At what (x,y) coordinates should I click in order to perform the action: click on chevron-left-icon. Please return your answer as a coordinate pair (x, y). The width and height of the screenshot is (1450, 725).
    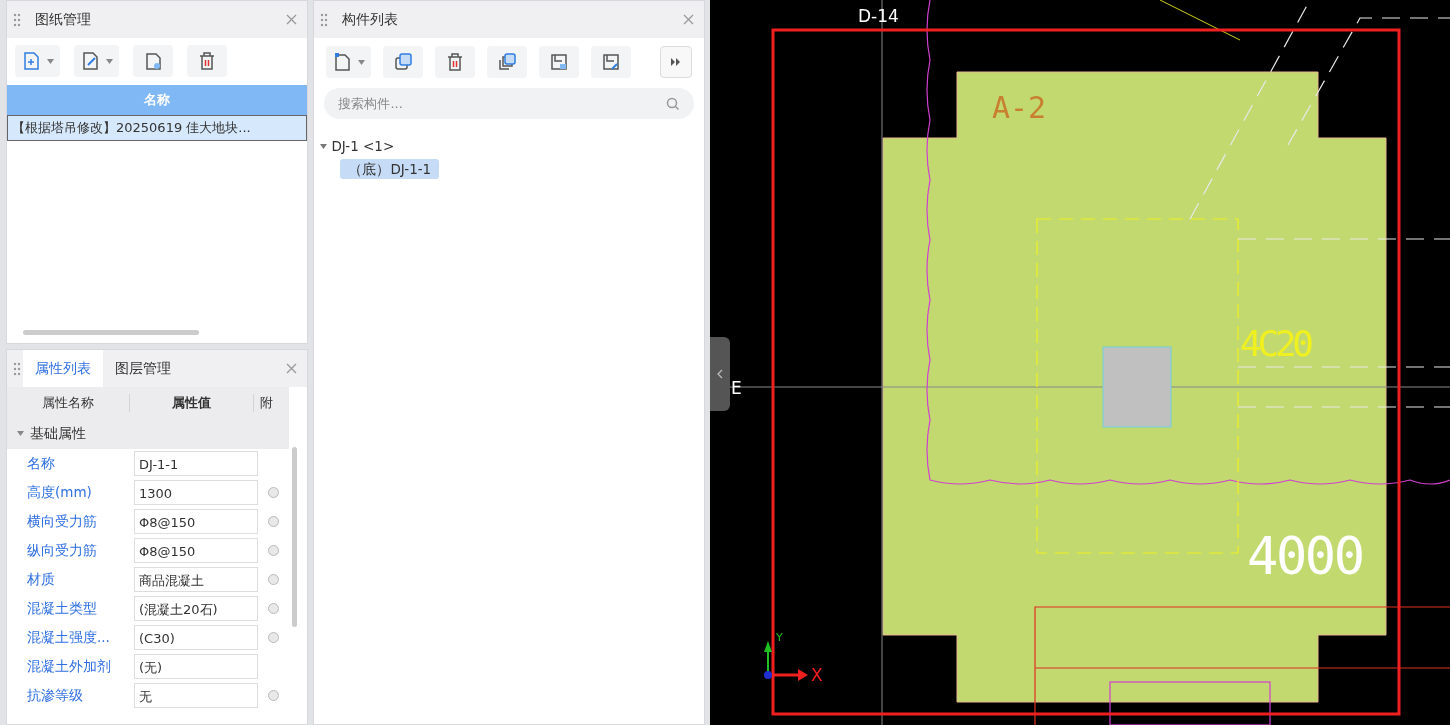
    Looking at the image, I should click on (720, 374).